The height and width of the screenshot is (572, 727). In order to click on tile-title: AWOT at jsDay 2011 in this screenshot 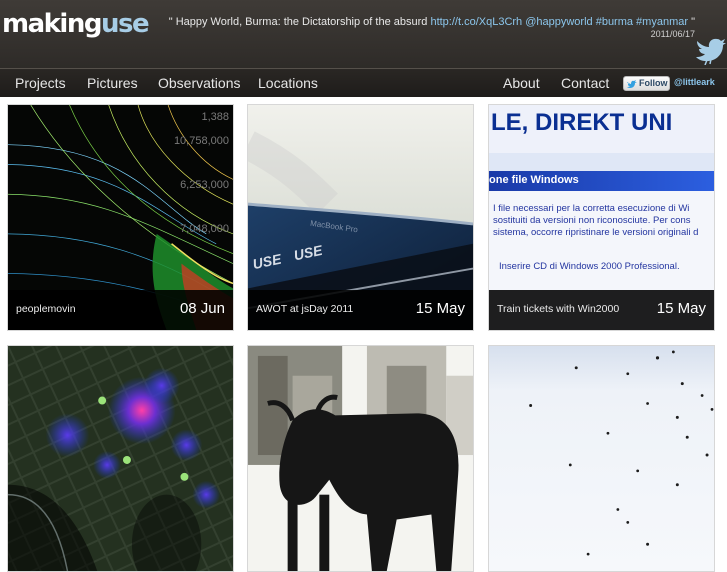, I will do `click(305, 309)`.